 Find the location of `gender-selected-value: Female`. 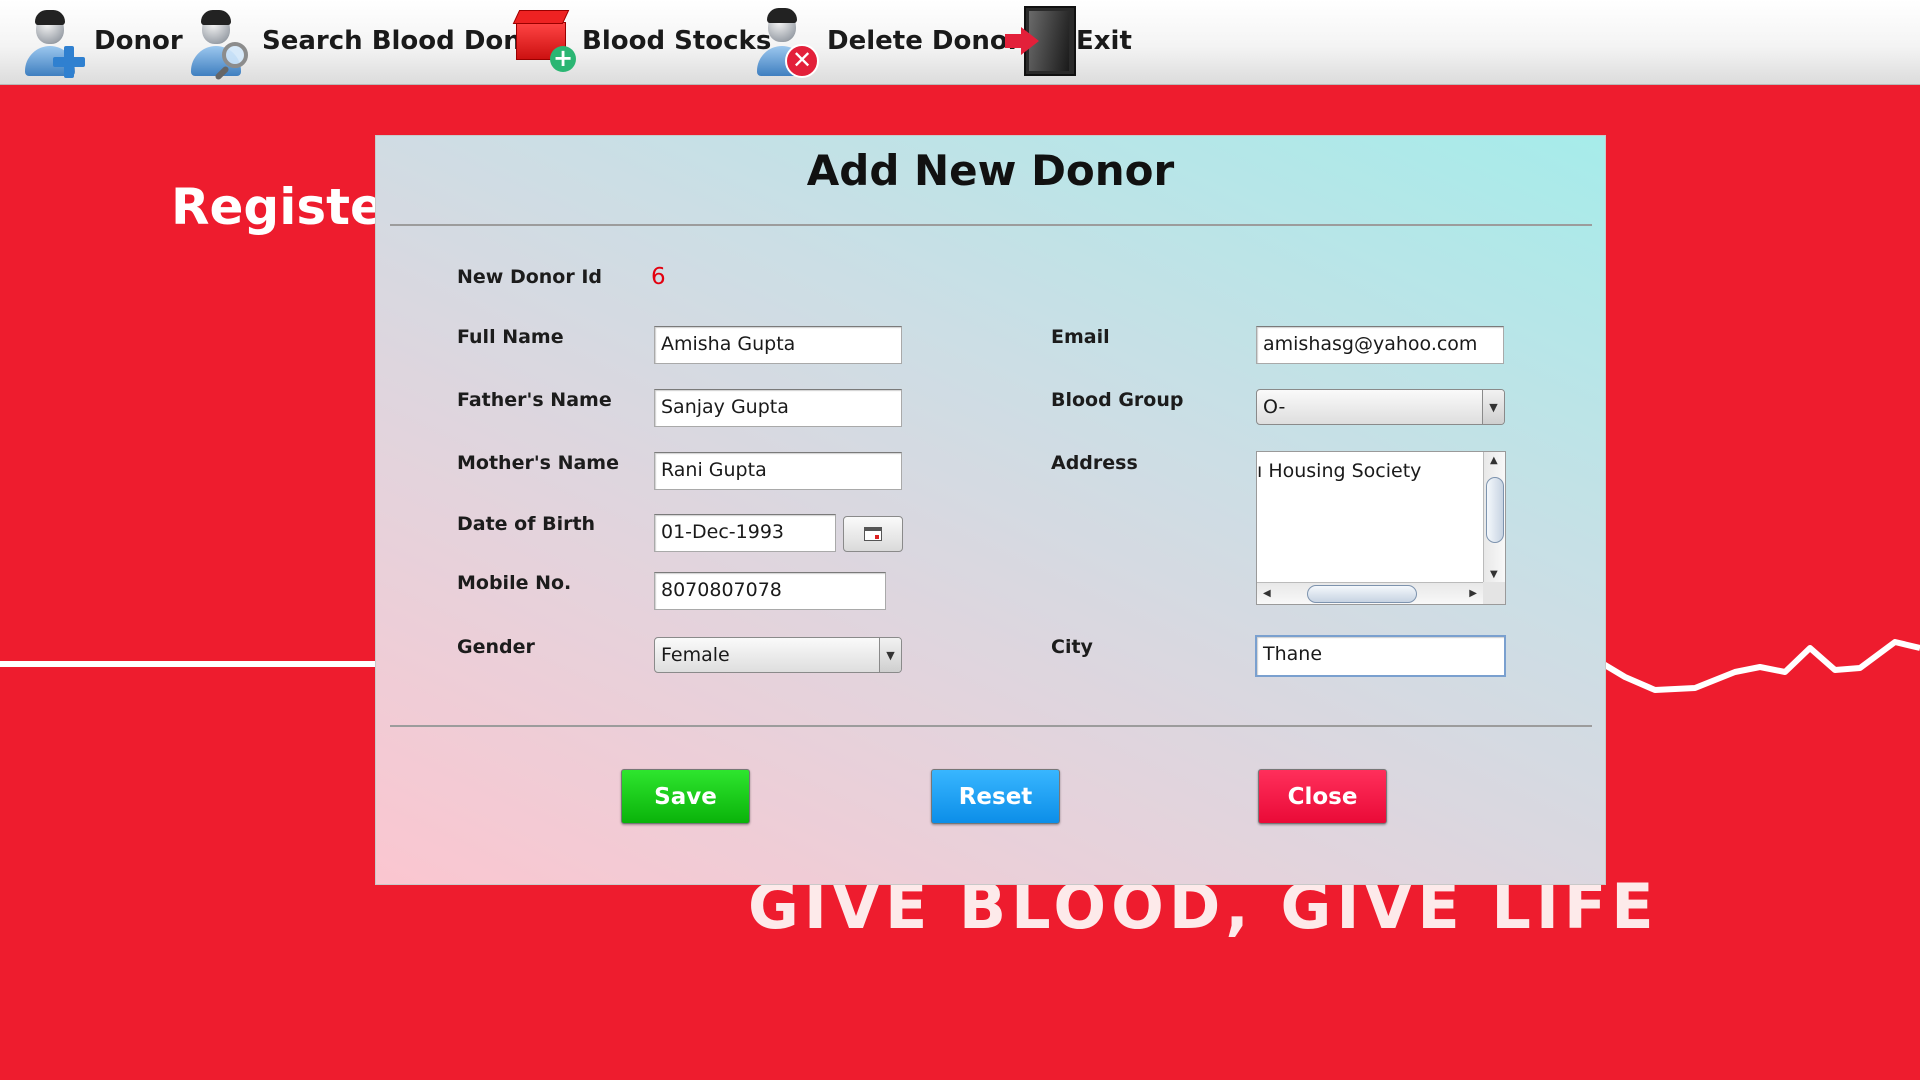

gender-selected-value: Female is located at coordinates (695, 655).